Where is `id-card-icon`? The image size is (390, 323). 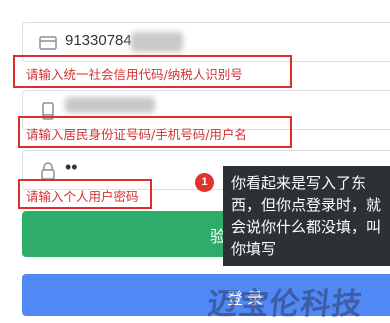
id-card-icon is located at coordinates (48, 43).